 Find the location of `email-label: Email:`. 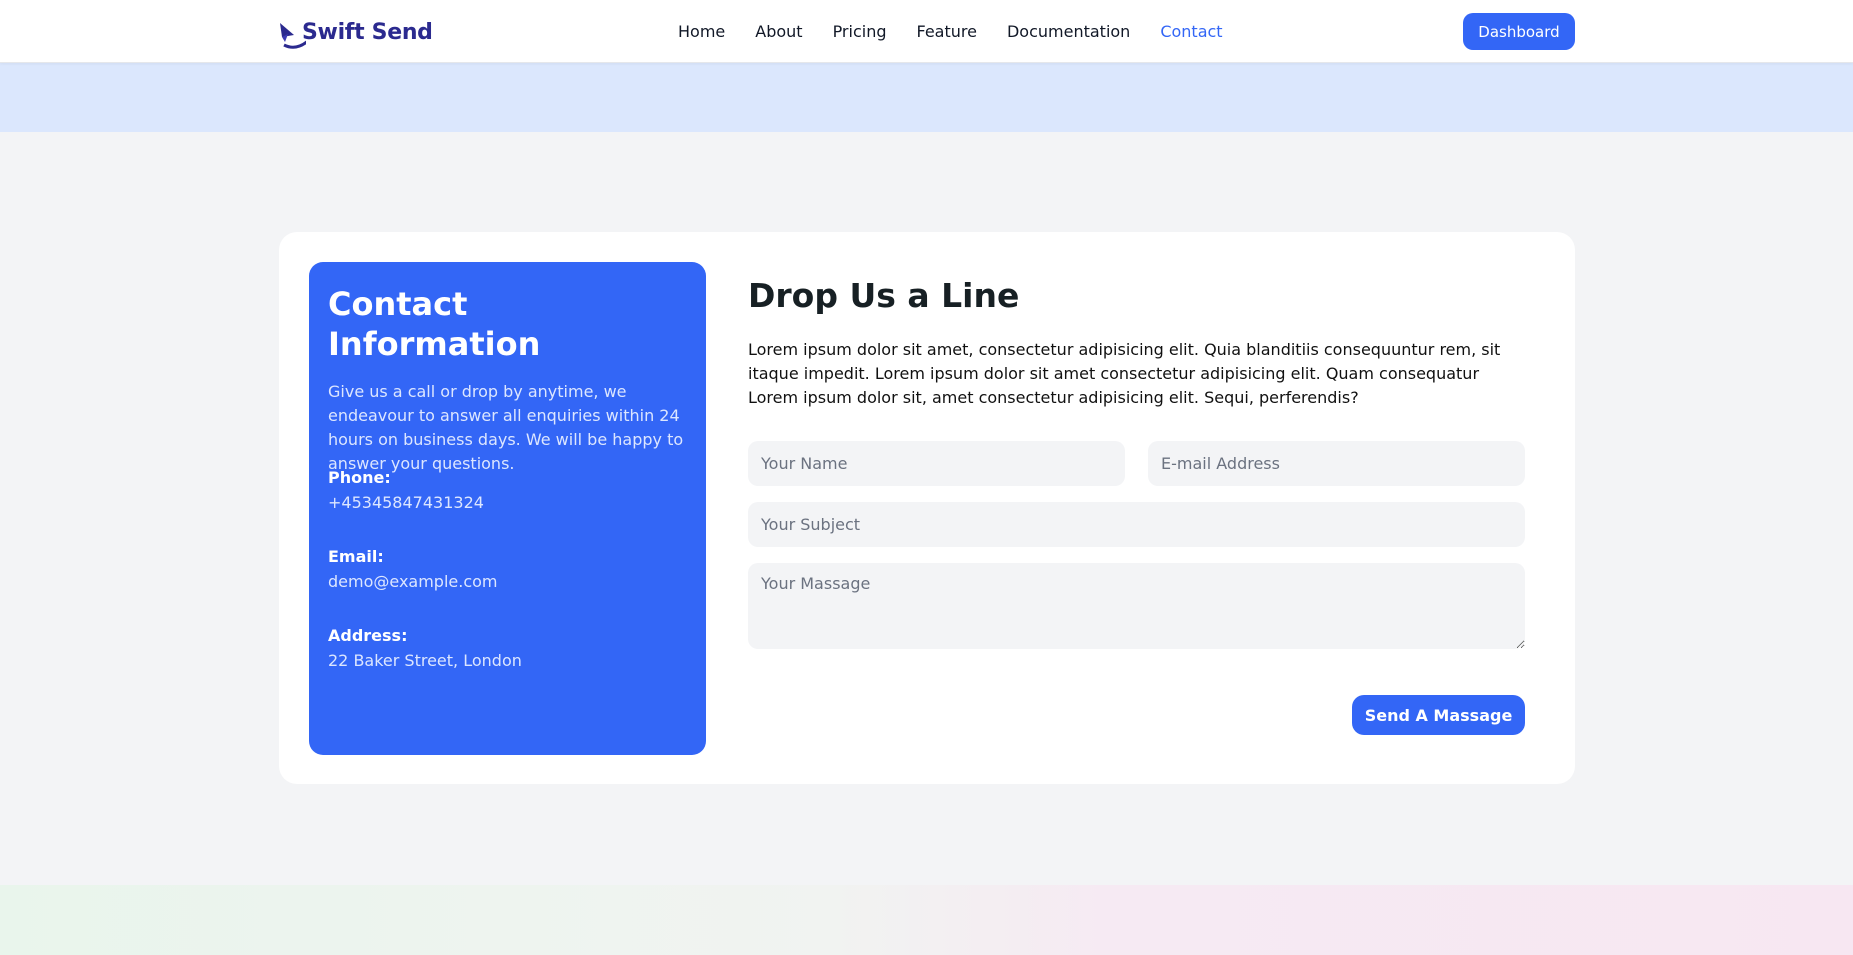

email-label: Email: is located at coordinates (356, 556).